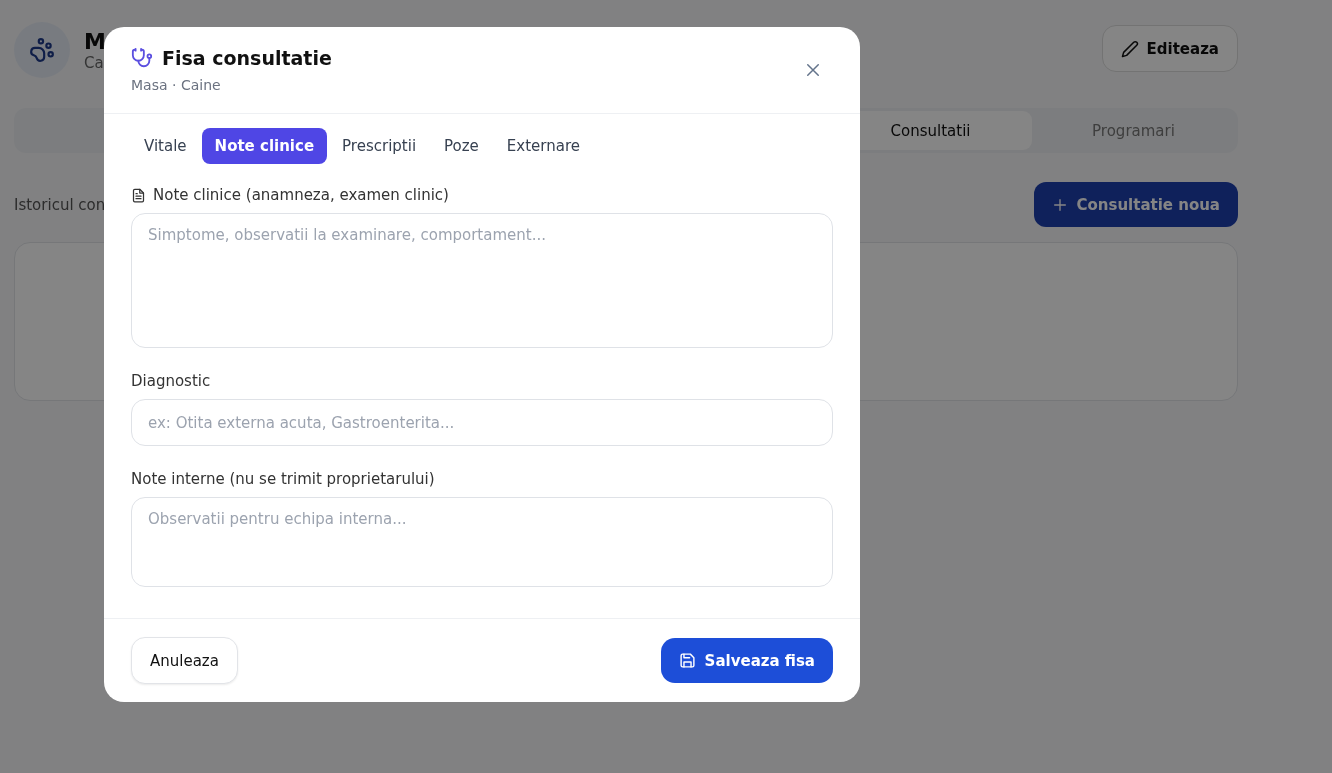 This screenshot has width=1332, height=773. Describe the element at coordinates (746, 660) in the screenshot. I see `save-button: Salveaza fisa` at that location.